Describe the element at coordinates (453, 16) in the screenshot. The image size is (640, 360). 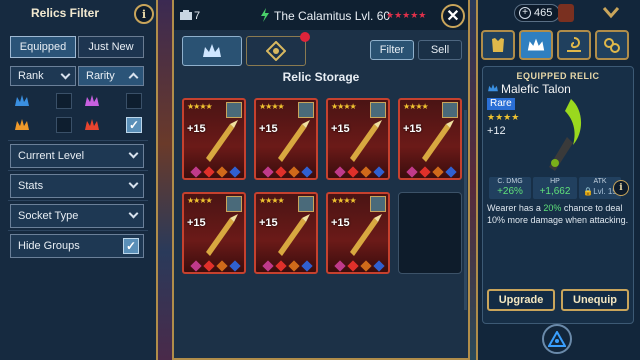
I see `close-button: ✕` at that location.